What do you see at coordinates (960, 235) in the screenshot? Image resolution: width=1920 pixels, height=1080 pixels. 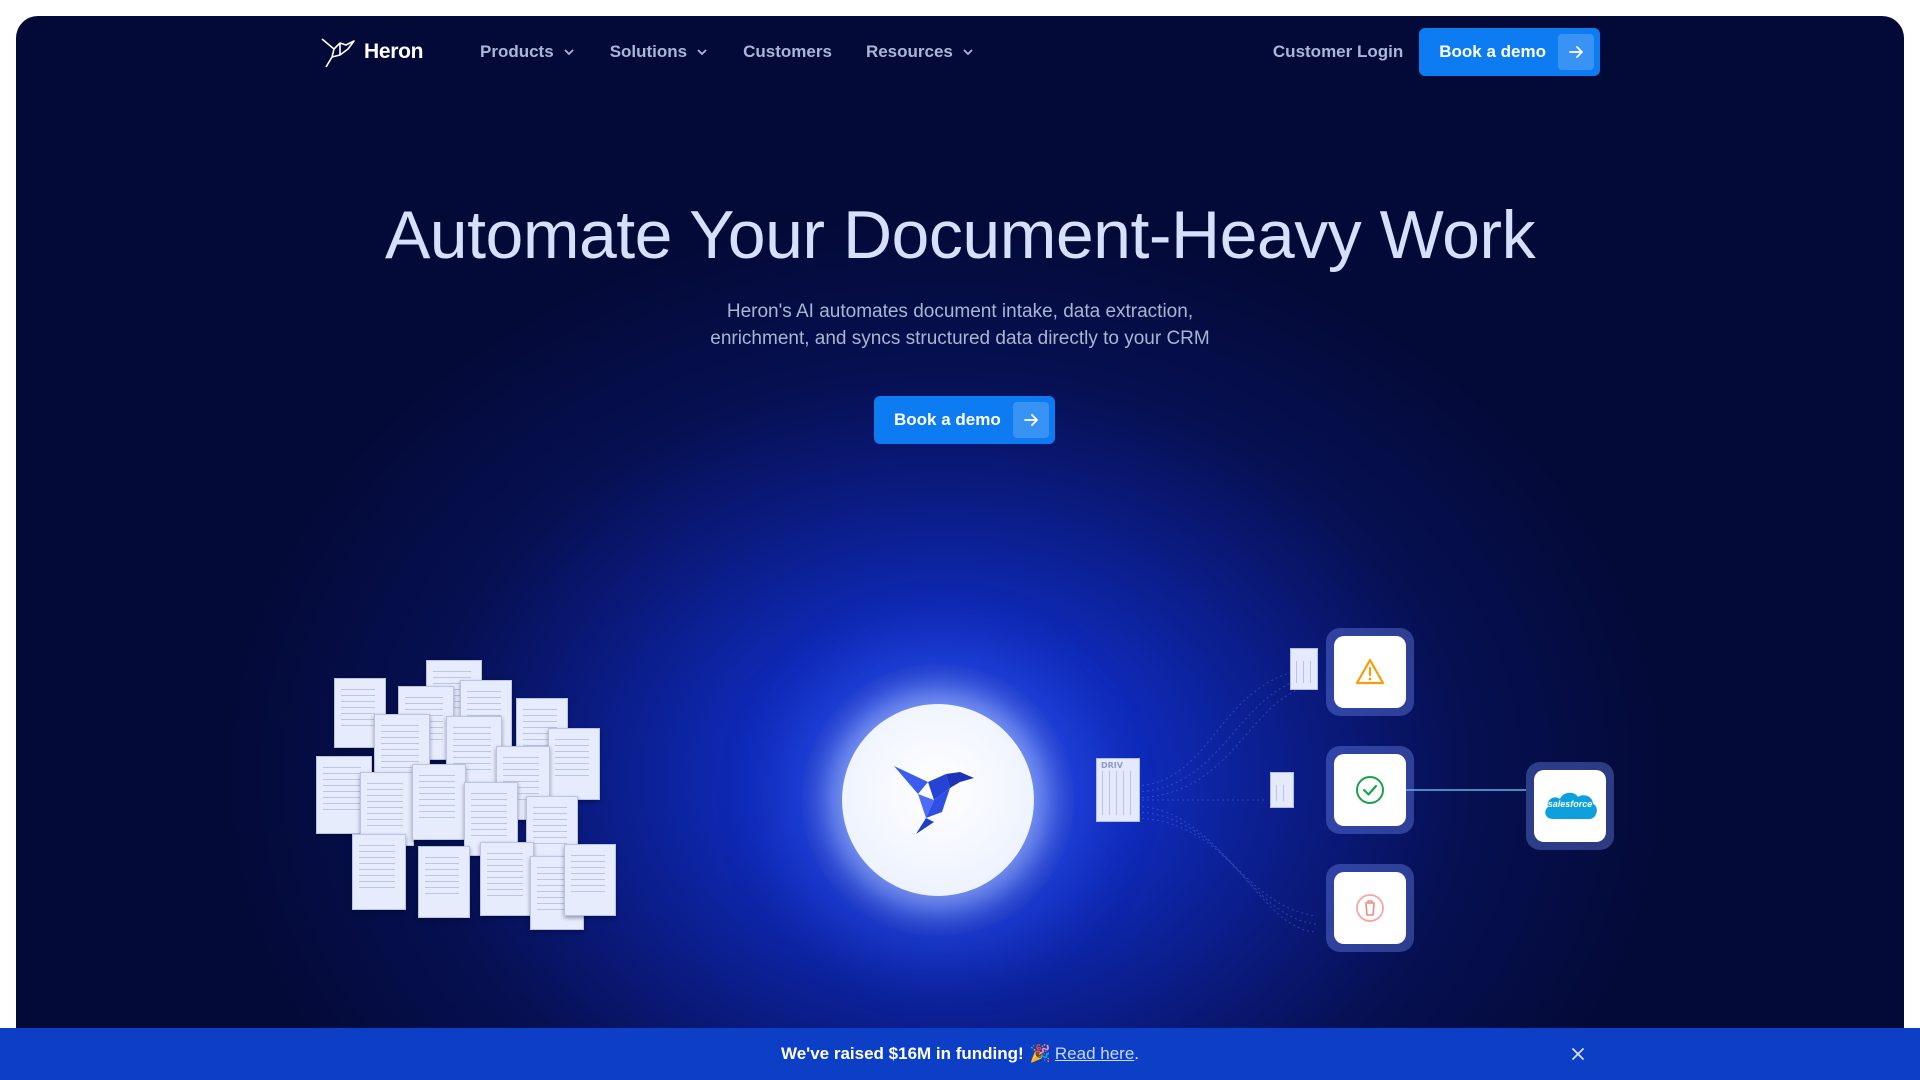 I see `hero-title: Automate Your Document-Heavy Work` at bounding box center [960, 235].